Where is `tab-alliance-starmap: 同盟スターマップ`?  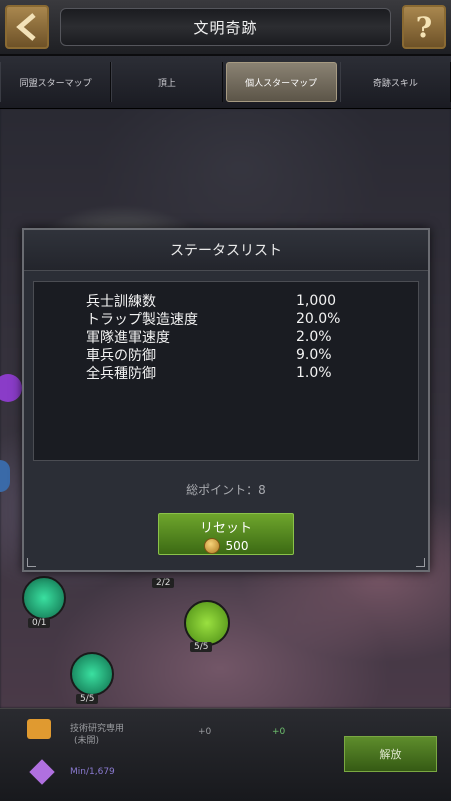
tab-alliance-starmap: 同盟スターマップ is located at coordinates (56, 82).